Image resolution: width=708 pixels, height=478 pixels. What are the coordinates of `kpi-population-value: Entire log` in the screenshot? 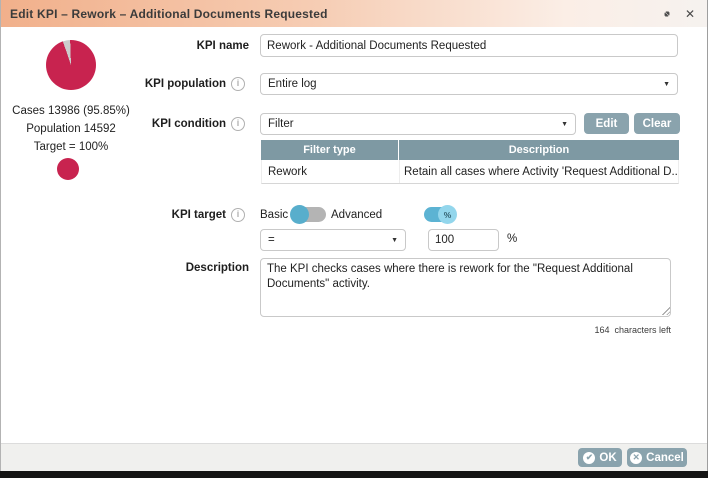 It's located at (292, 84).